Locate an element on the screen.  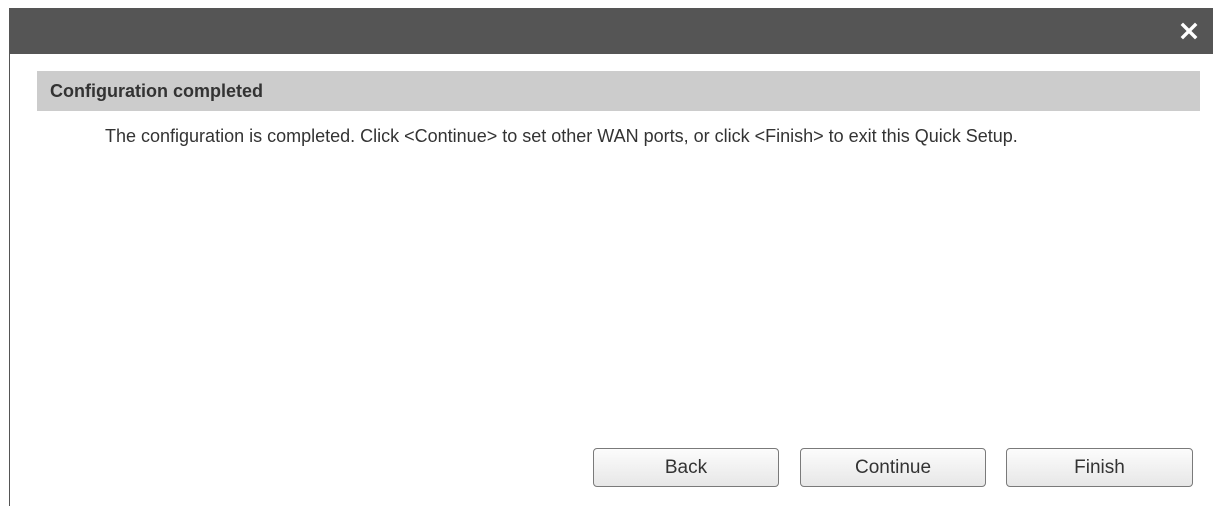
continue-button: Continue is located at coordinates (893, 467).